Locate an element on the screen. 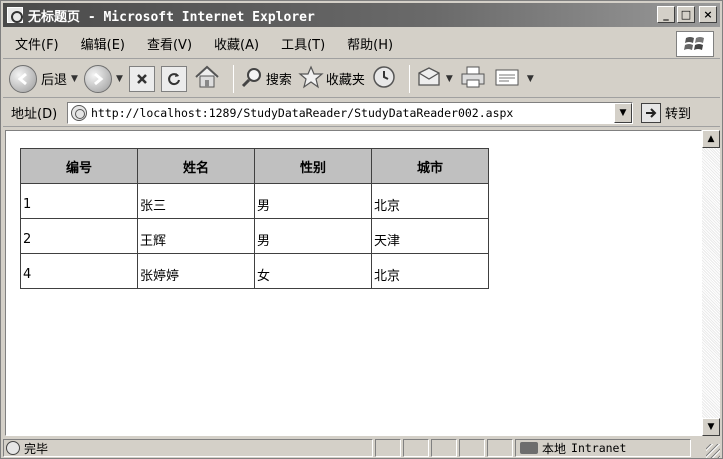  search-button: 搜索 is located at coordinates (266, 79).